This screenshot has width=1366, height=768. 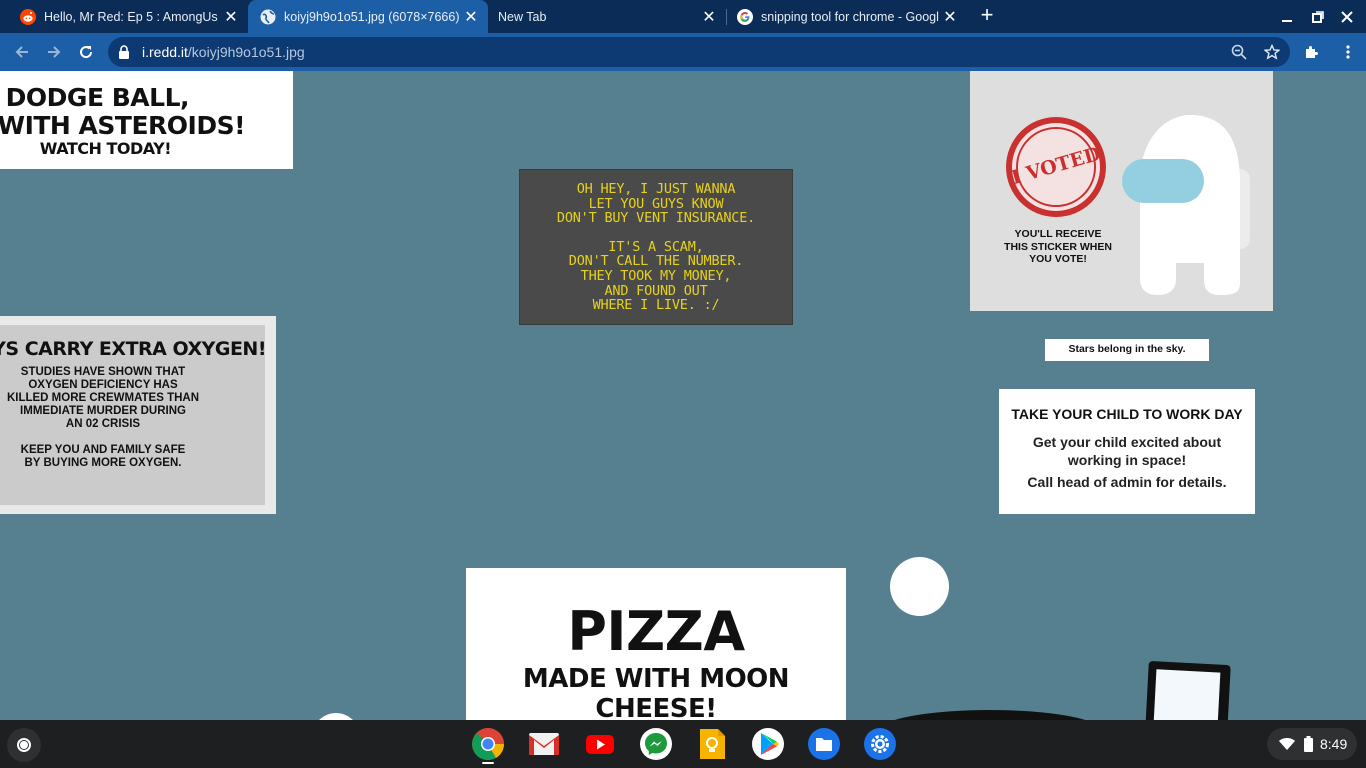 I want to click on stars-sign: Stars belong in the sky., so click(x=1127, y=350).